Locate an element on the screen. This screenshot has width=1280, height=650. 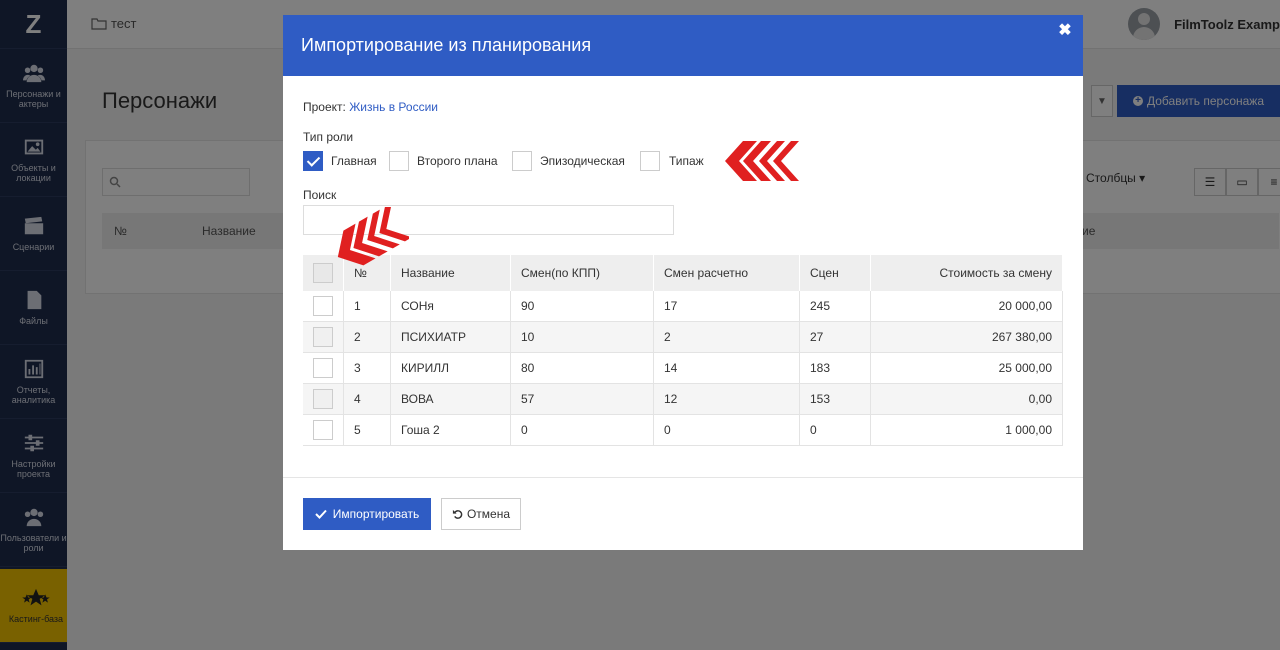
annotation-arrows-roles is located at coordinates (762, 161).